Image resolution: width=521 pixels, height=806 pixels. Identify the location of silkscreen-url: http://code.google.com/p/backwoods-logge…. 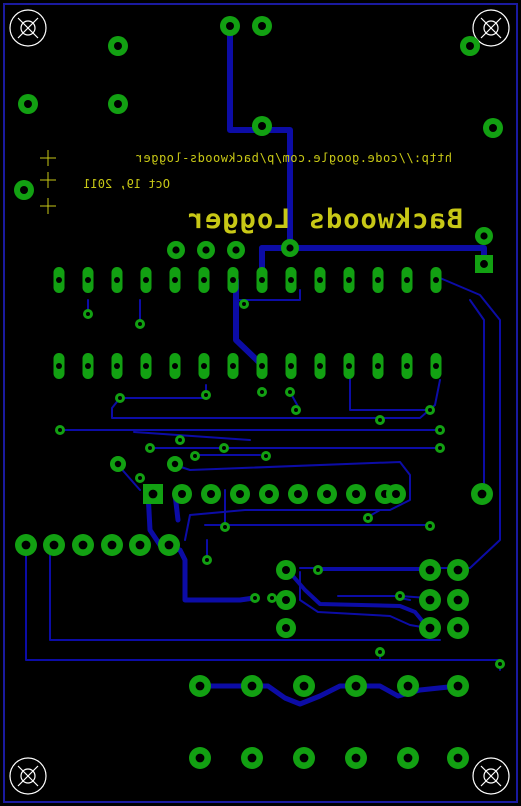
(293, 158).